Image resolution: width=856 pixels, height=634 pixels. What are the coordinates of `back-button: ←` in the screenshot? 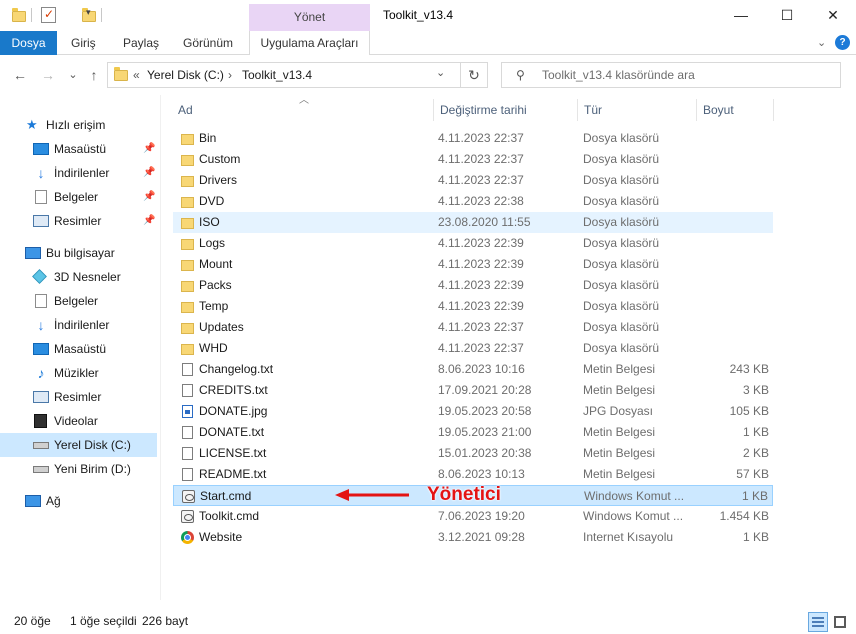 It's located at (20, 75).